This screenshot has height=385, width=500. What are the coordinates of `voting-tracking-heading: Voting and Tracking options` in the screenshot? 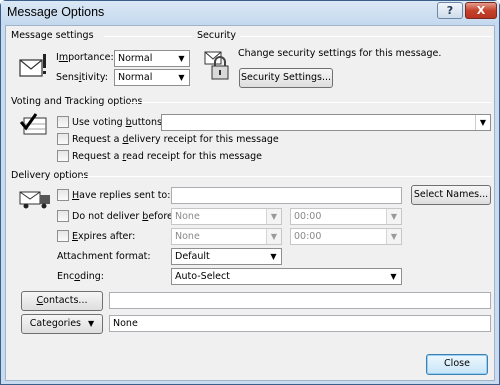 It's located at (77, 101).